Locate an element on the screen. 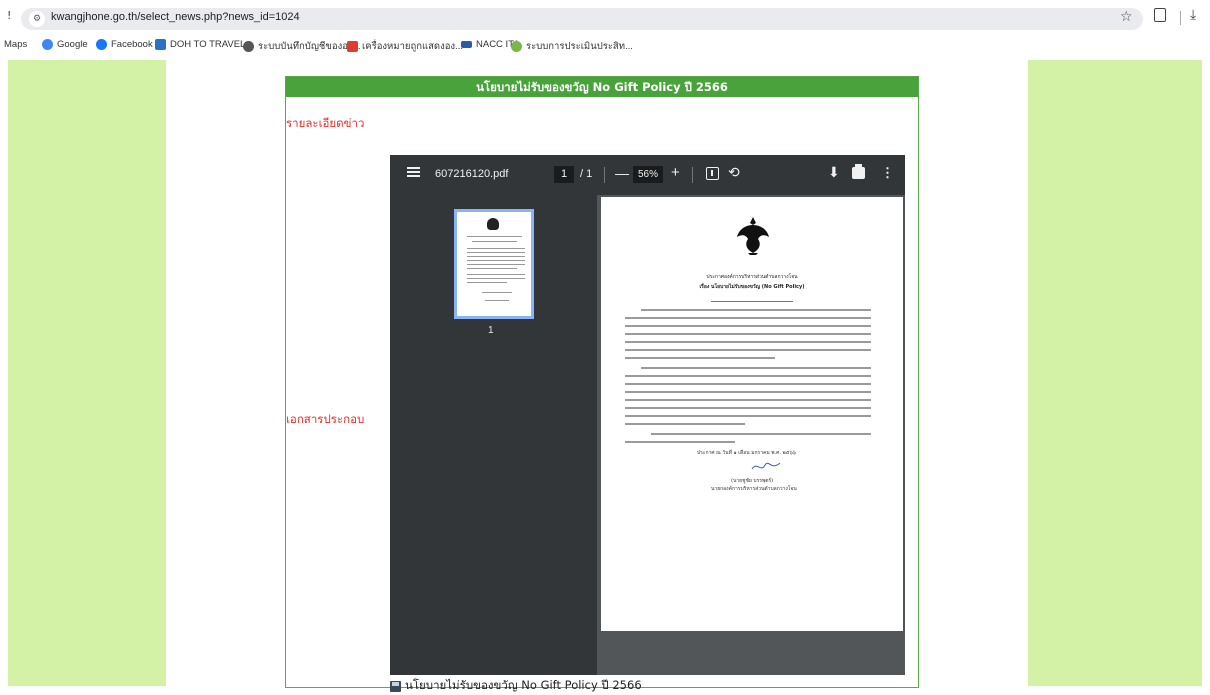 The image size is (1210, 695). globe-icon is located at coordinates (248, 46).